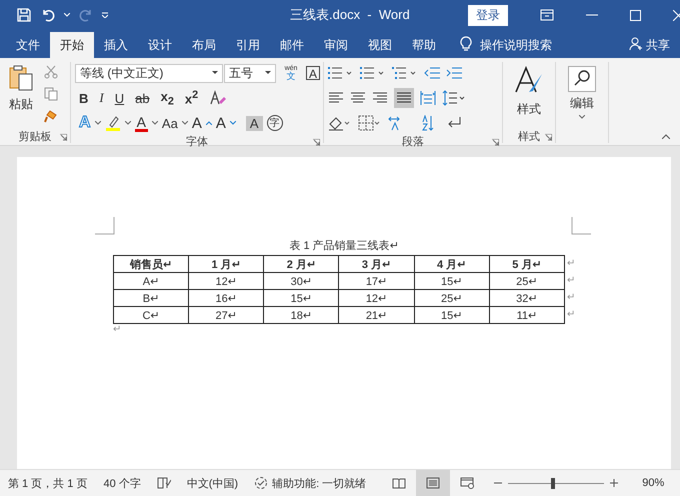 The width and height of the screenshot is (680, 496). What do you see at coordinates (209, 123) in the screenshot?
I see `caret-up-icon` at bounding box center [209, 123].